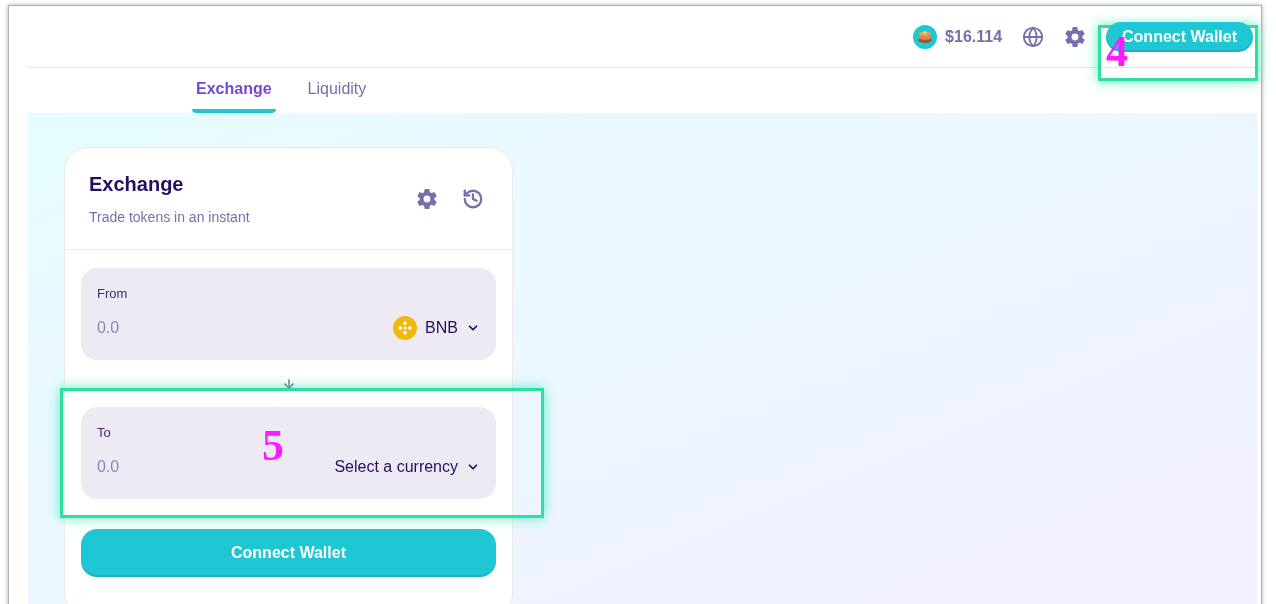 This screenshot has height=604, width=1276. What do you see at coordinates (288, 383) in the screenshot?
I see `arrow-down-icon` at bounding box center [288, 383].